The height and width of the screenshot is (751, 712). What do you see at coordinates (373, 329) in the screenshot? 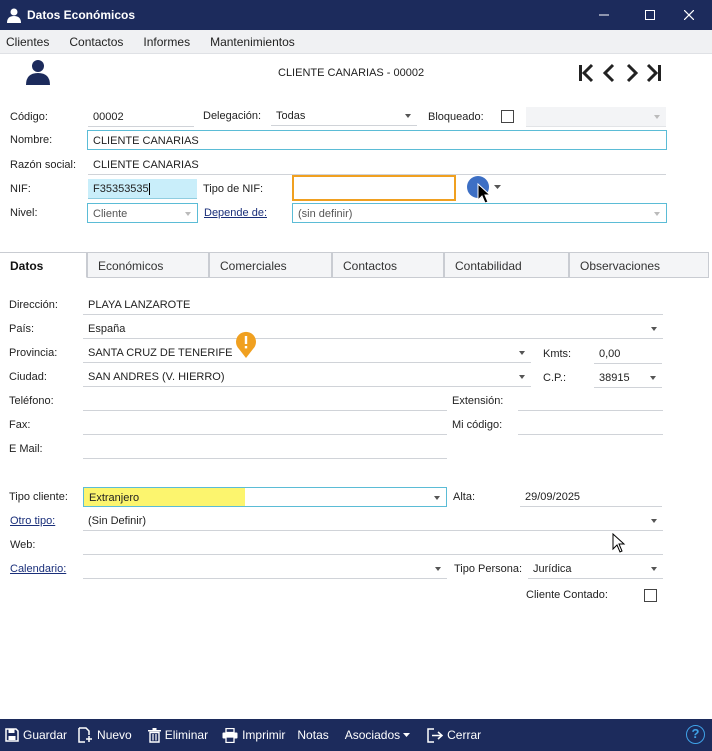
I see `pais-select: España` at bounding box center [373, 329].